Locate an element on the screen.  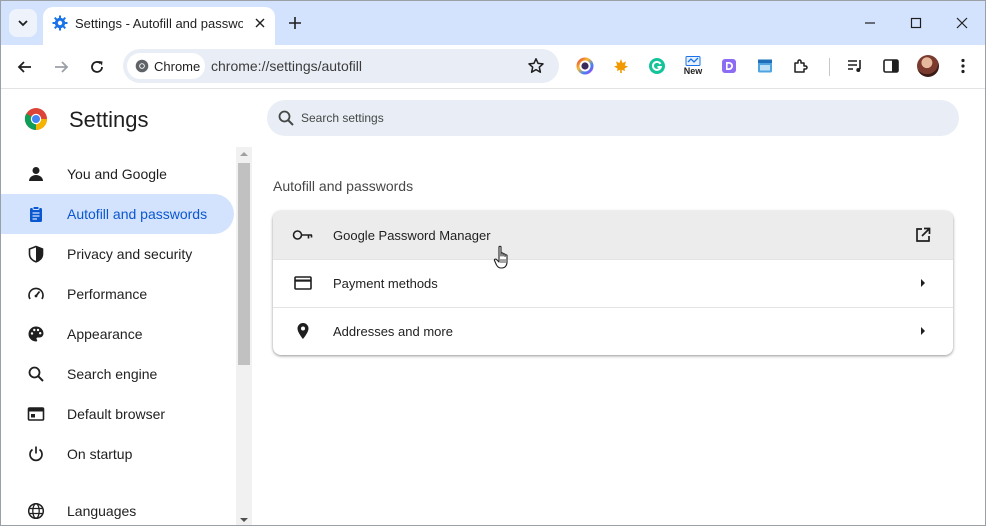
tab-search-button is located at coordinates (23, 23).